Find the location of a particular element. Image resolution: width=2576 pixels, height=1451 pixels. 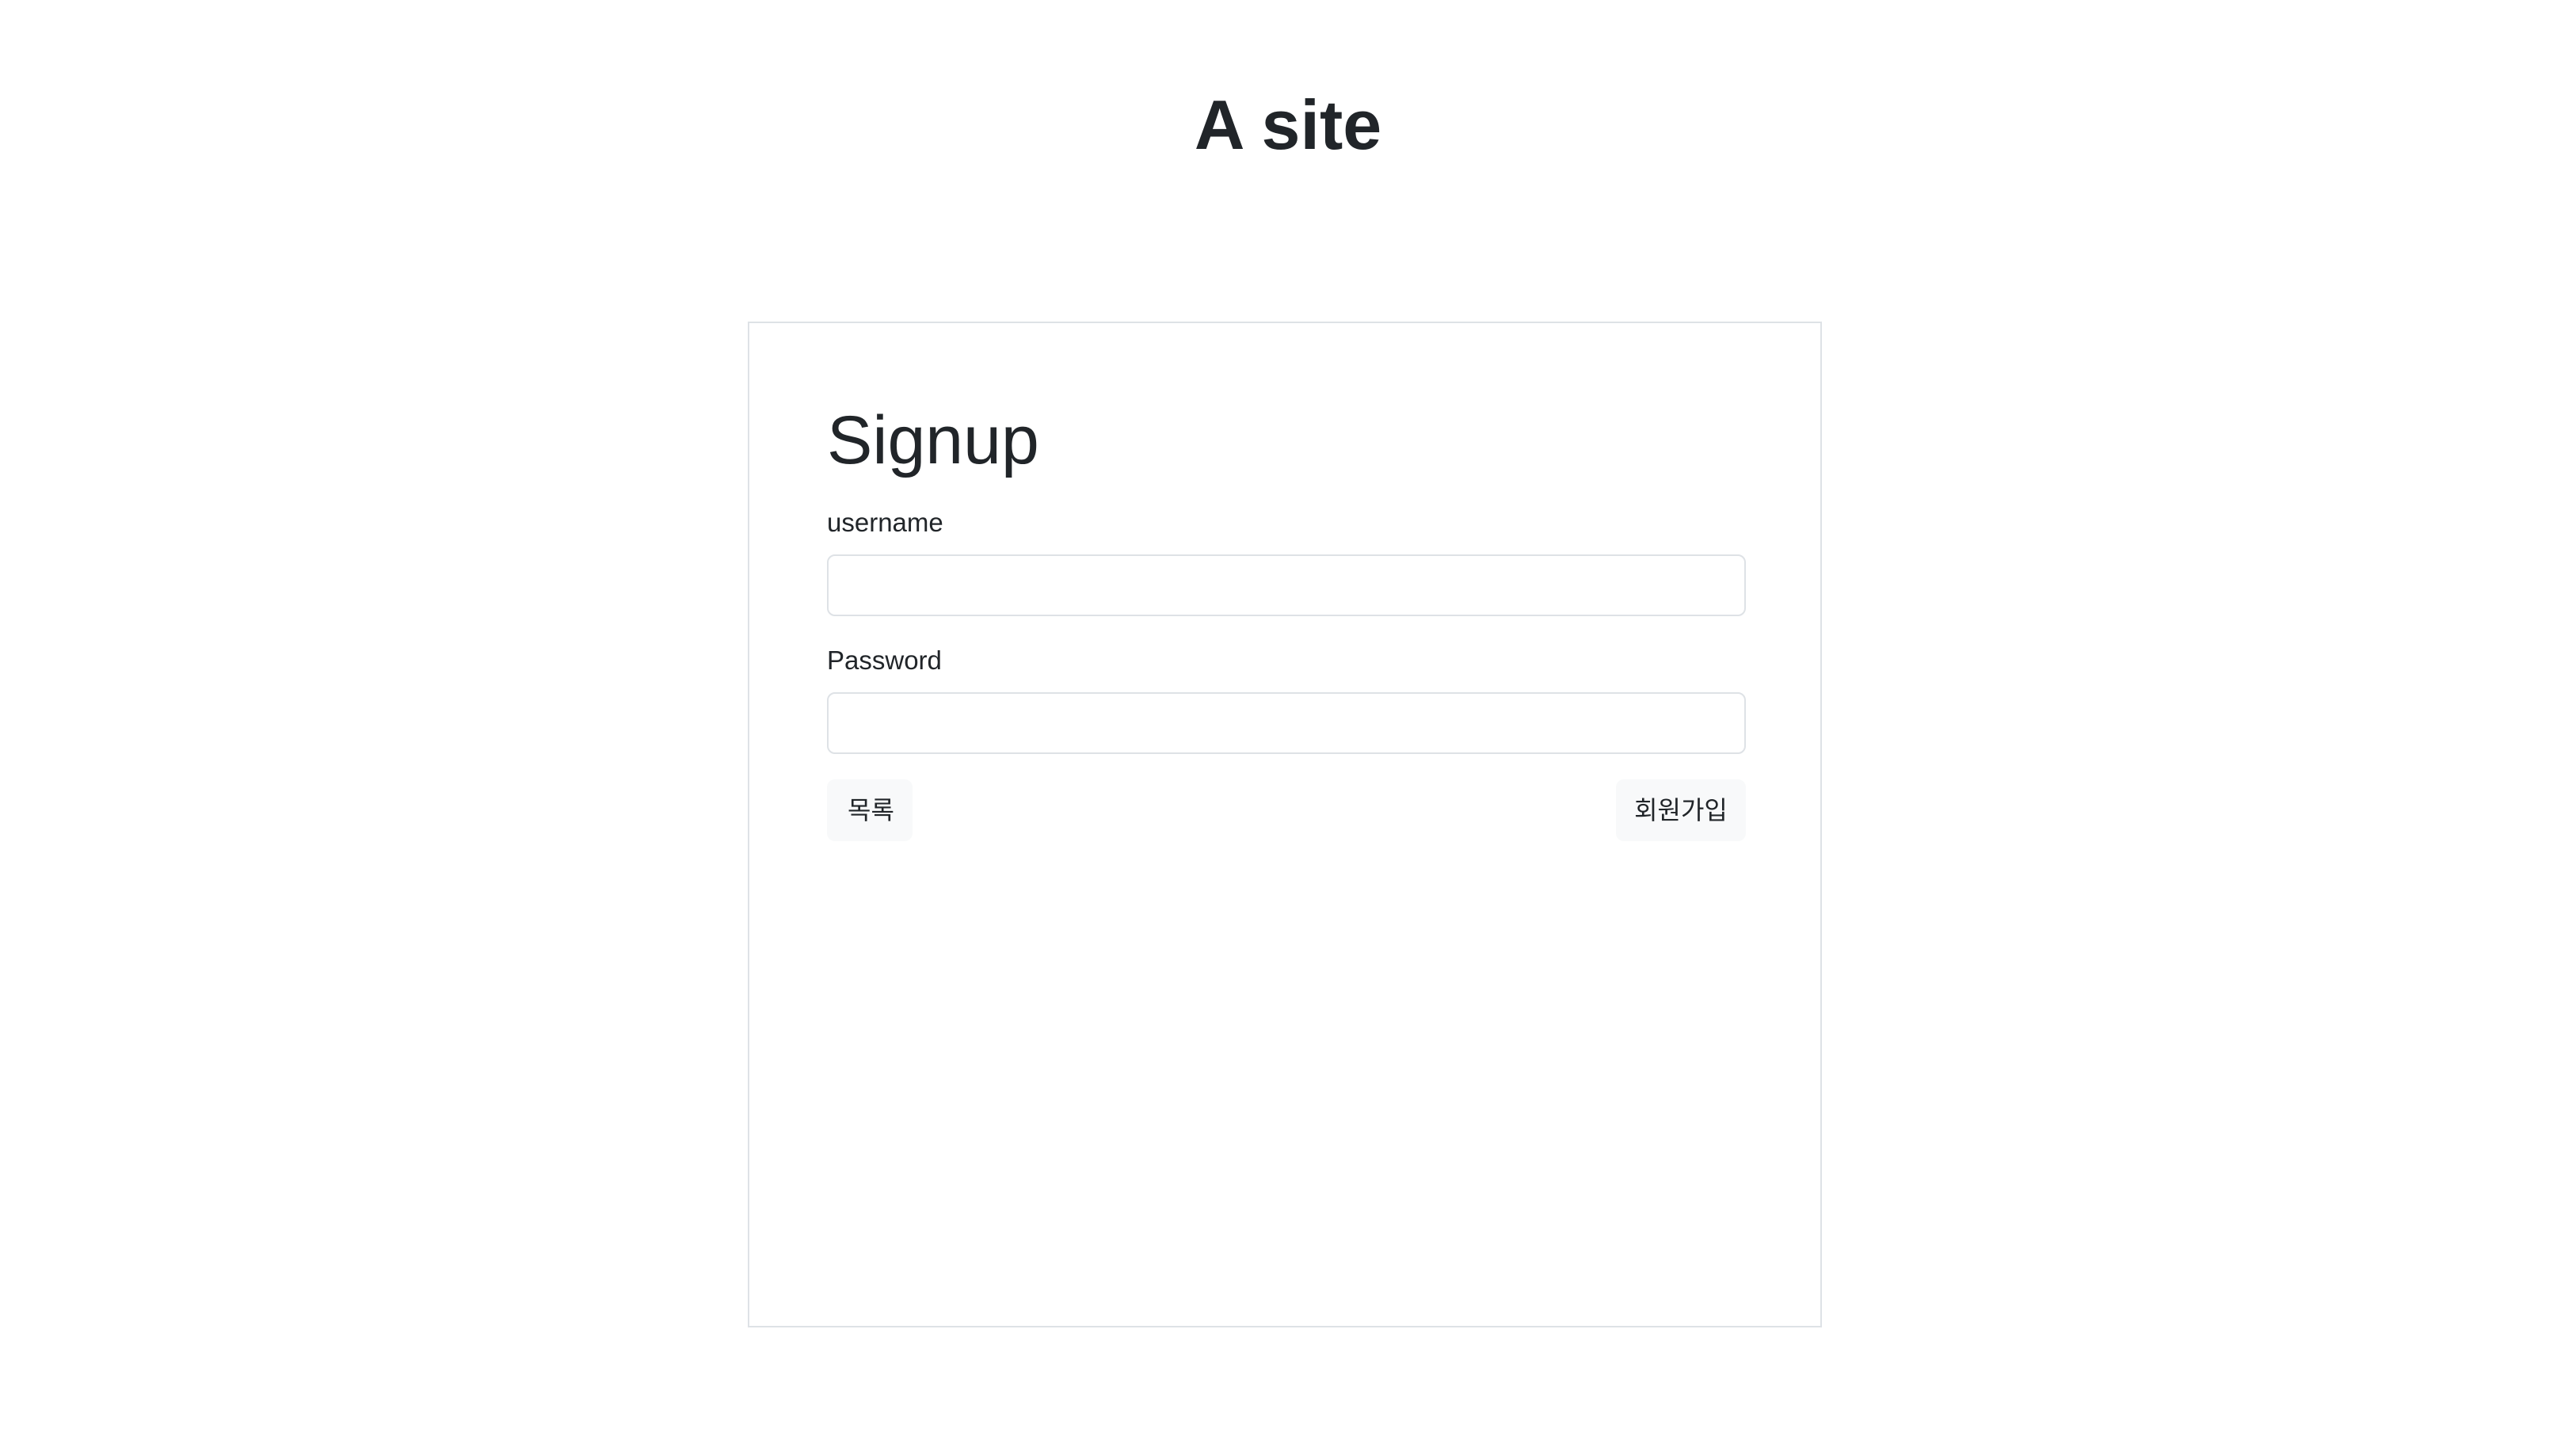

site-title: A site is located at coordinates (1288, 125).